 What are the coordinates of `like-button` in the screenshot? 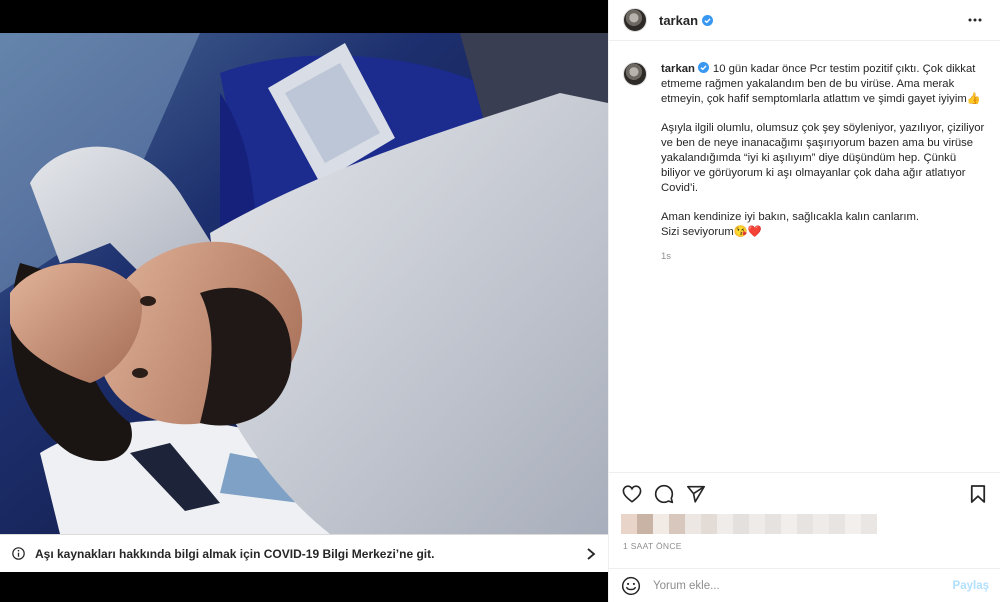 It's located at (632, 494).